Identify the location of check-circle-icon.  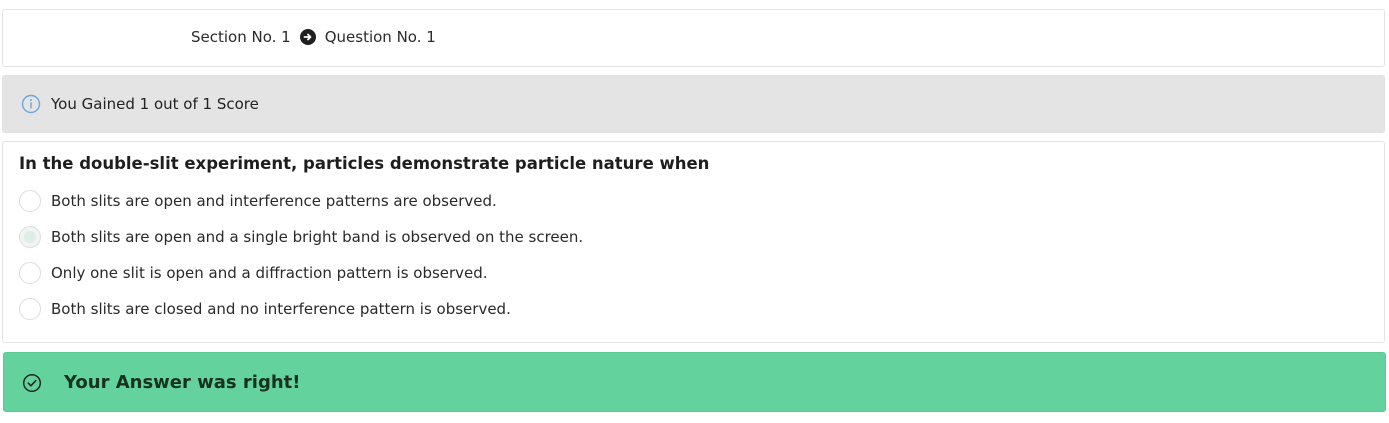
(32, 383).